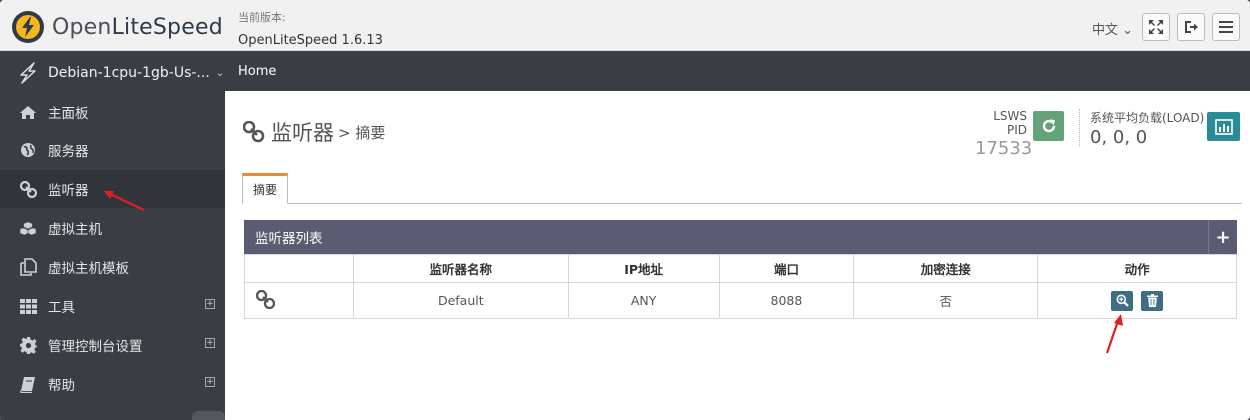  I want to click on logout-icon, so click(1191, 27).